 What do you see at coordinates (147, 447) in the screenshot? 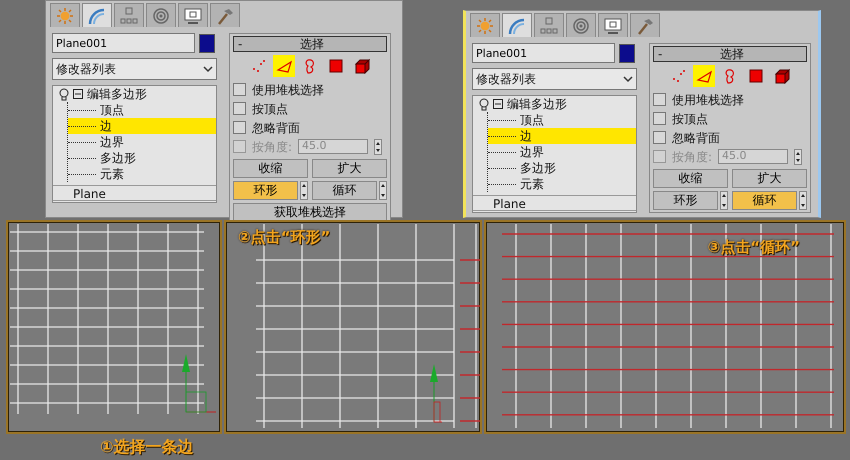
I see `step-caption: ①选择一条边` at bounding box center [147, 447].